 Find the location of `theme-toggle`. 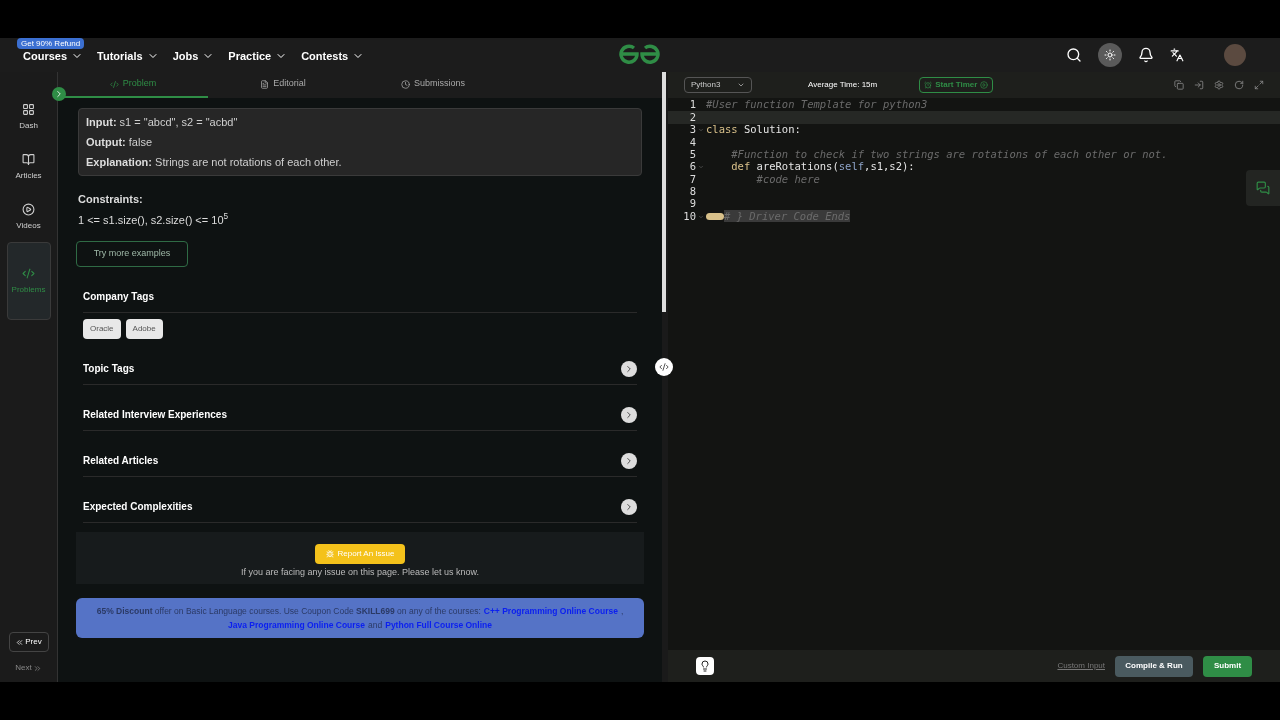

theme-toggle is located at coordinates (1110, 55).